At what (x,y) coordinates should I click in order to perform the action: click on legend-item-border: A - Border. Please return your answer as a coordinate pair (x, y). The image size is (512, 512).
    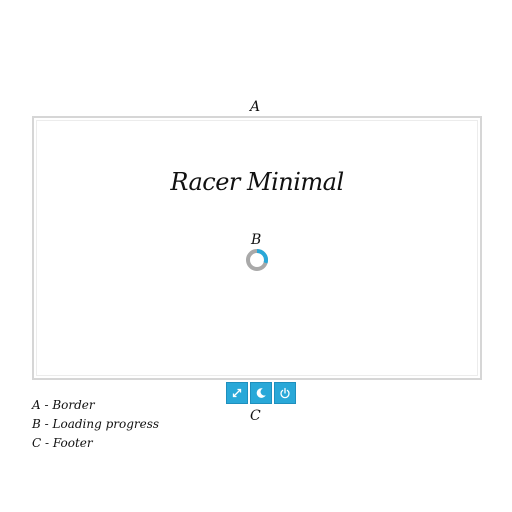
    Looking at the image, I should click on (63, 405).